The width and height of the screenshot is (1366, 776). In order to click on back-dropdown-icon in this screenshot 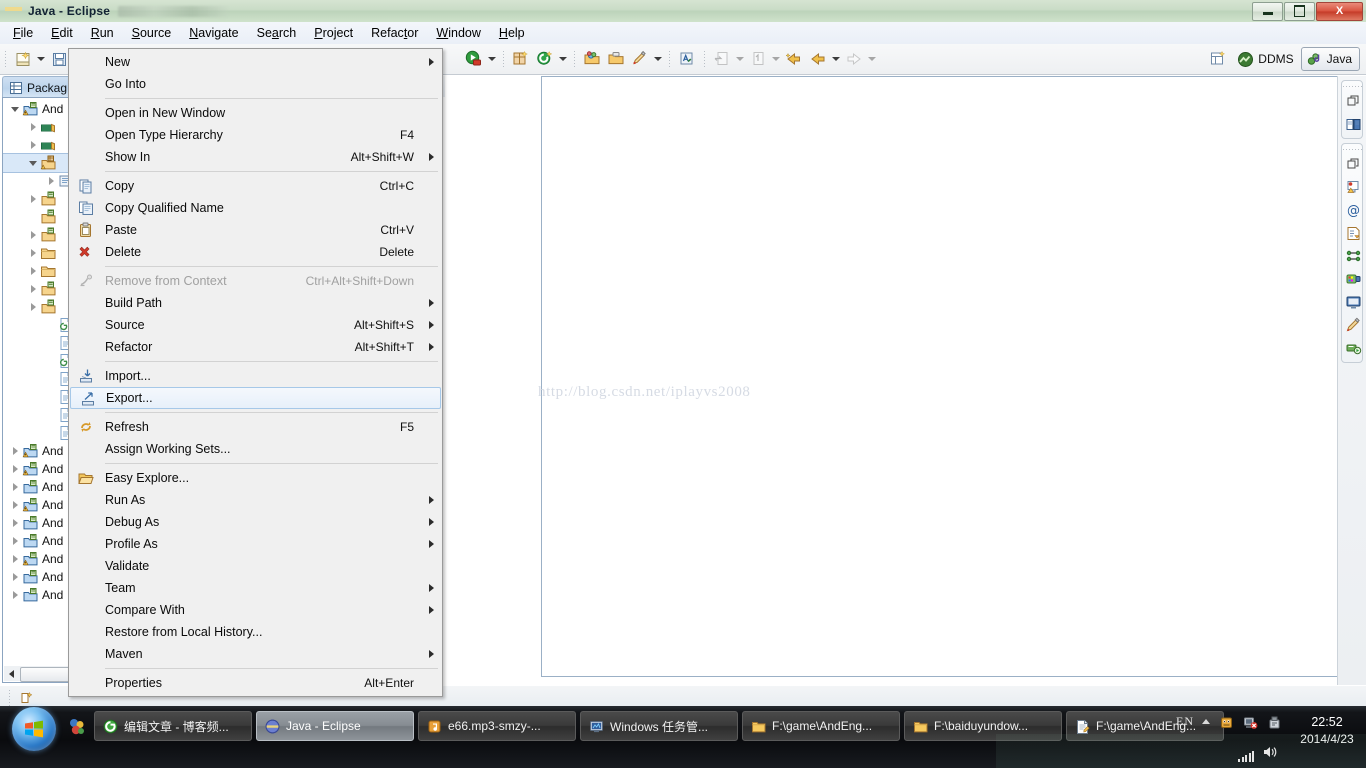, I will do `click(836, 59)`.